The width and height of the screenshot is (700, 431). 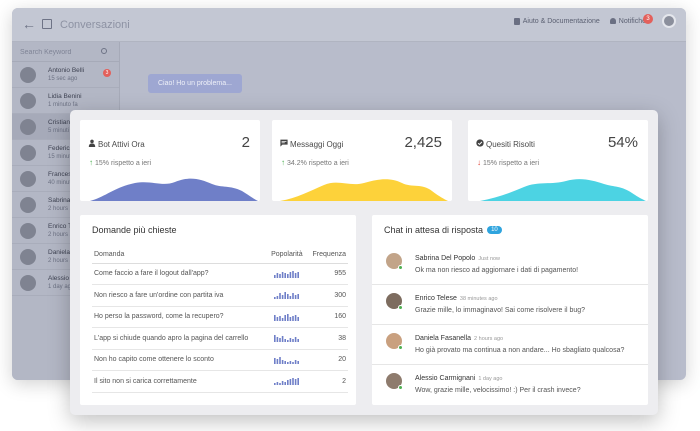 I want to click on stat-trend-text: 15% rispetto a ieri, so click(x=123, y=163).